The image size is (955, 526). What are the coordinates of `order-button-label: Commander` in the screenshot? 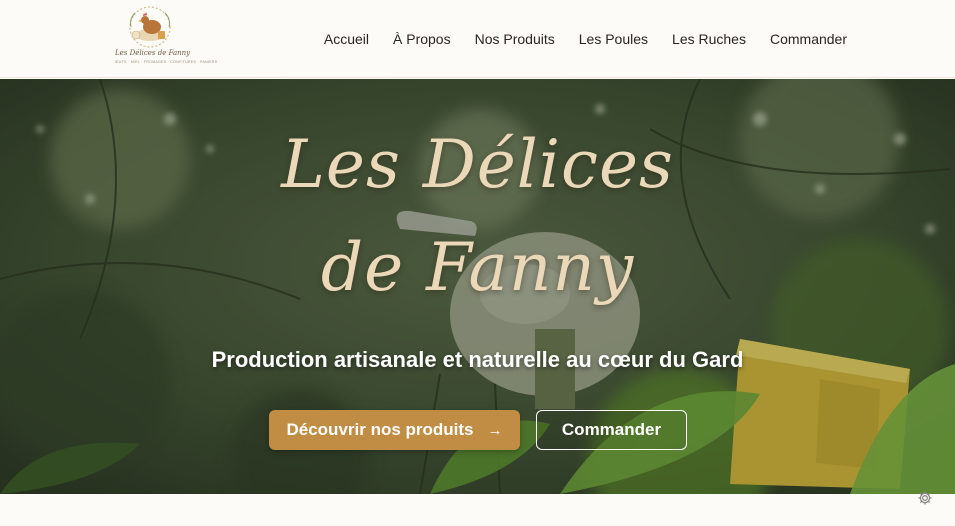 It's located at (611, 429).